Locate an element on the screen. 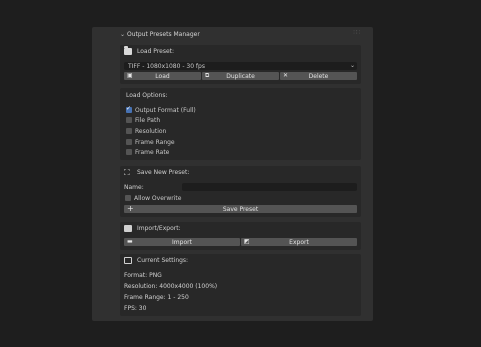 The height and width of the screenshot is (347, 481). option-resolution: Resolution is located at coordinates (146, 131).